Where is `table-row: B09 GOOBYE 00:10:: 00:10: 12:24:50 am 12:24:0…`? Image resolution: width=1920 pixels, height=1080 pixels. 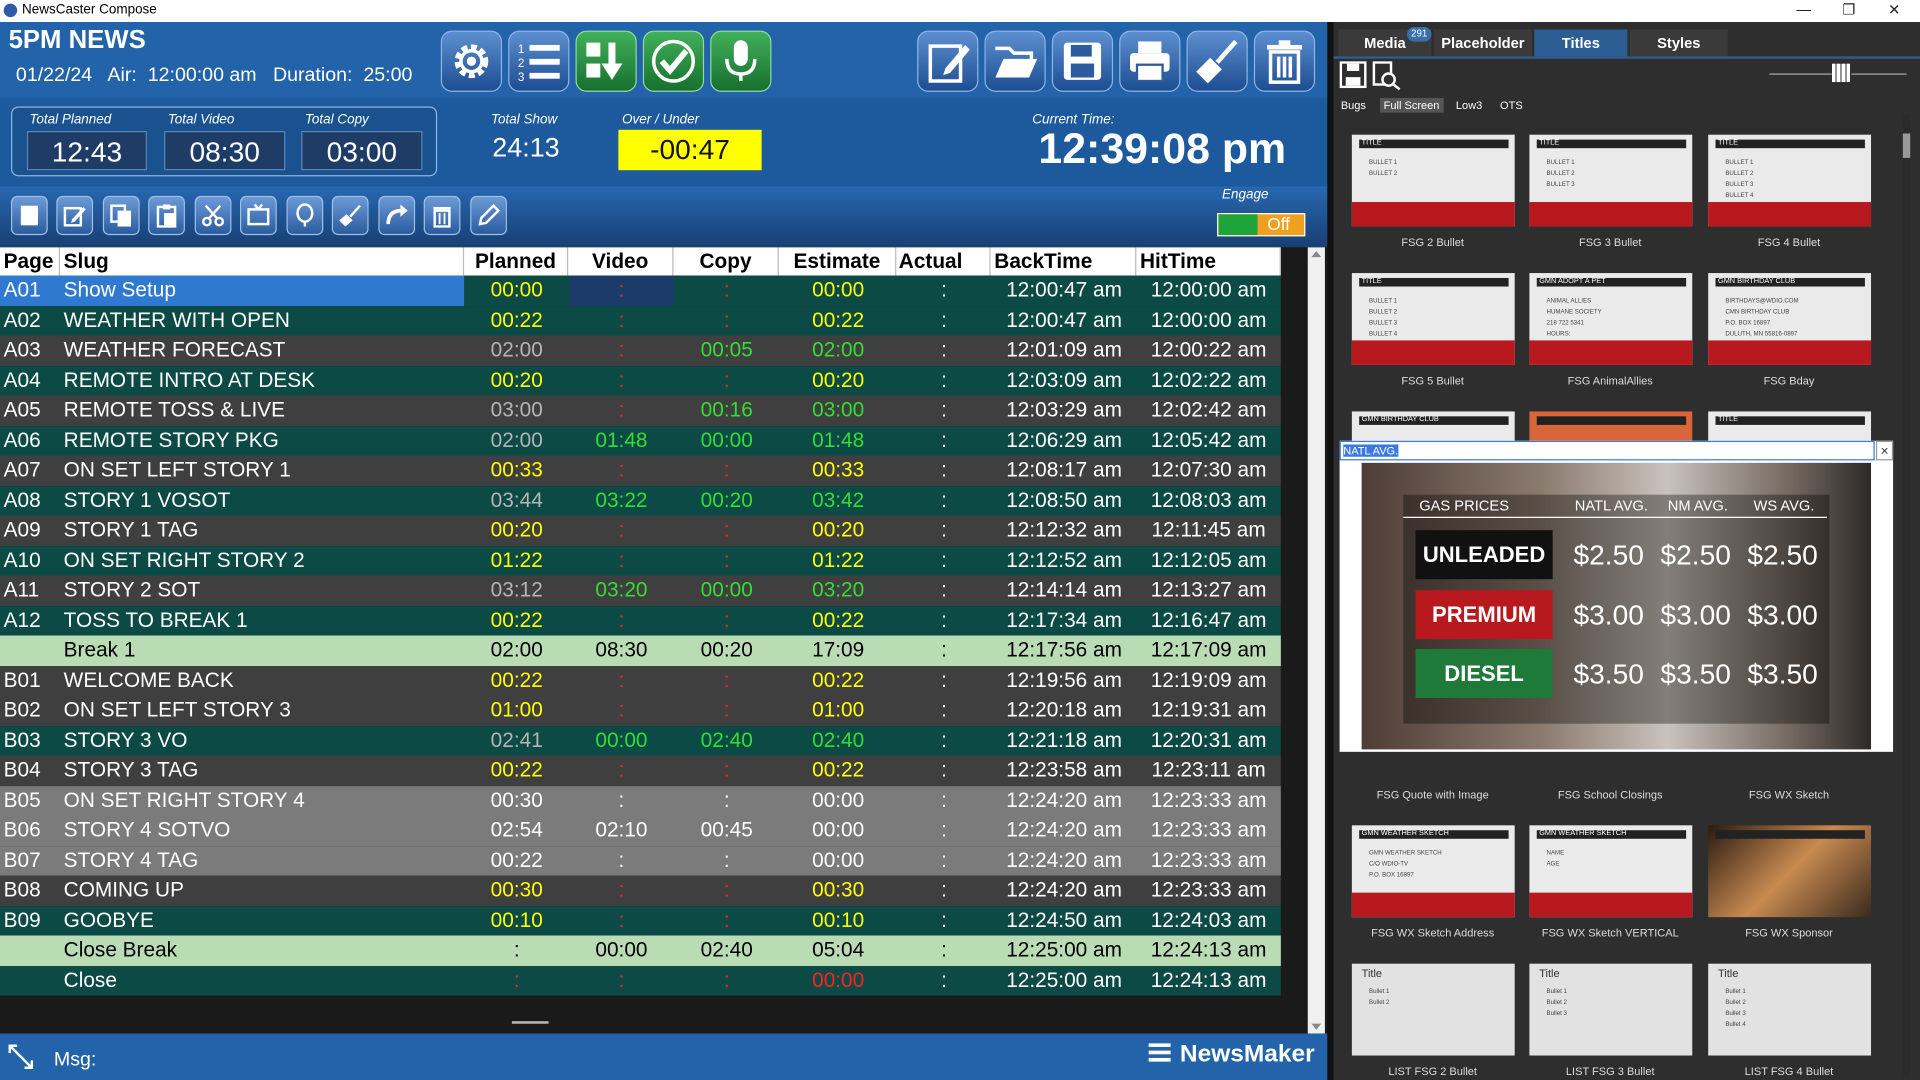 table-row: B09 GOOBYE 00:10:: 00:10: 12:24:50 am 12:24:0… is located at coordinates (640, 920).